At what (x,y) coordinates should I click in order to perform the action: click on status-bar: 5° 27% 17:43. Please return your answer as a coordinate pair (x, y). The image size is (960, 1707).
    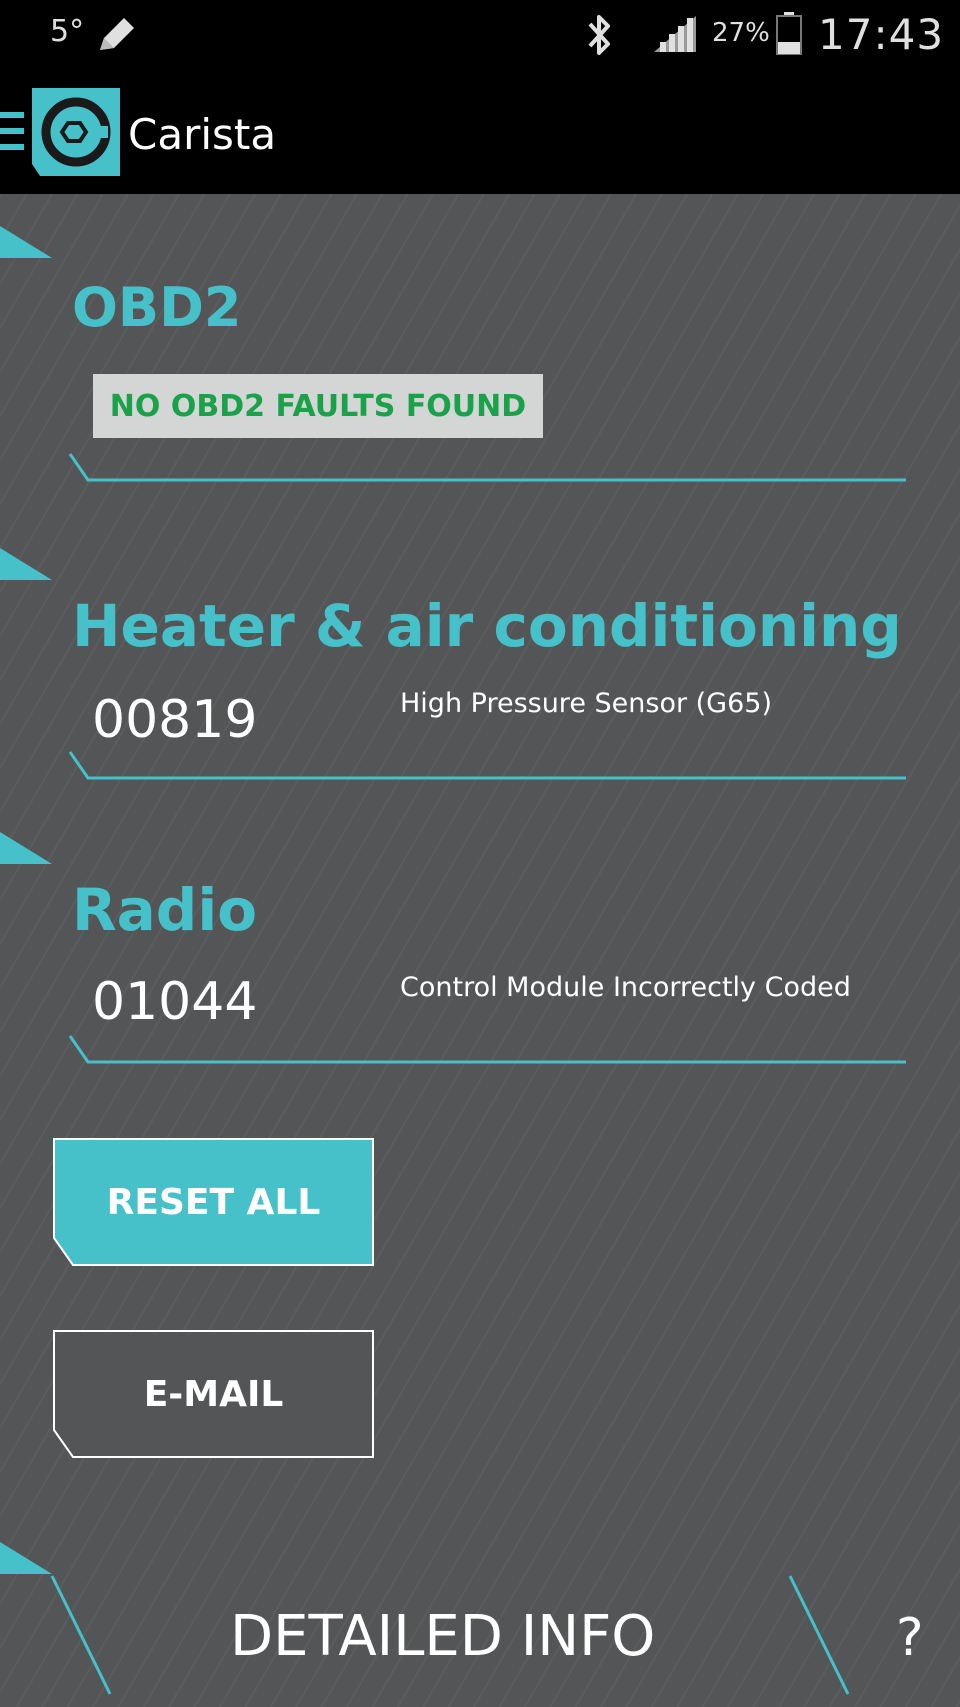
    Looking at the image, I should click on (480, 37).